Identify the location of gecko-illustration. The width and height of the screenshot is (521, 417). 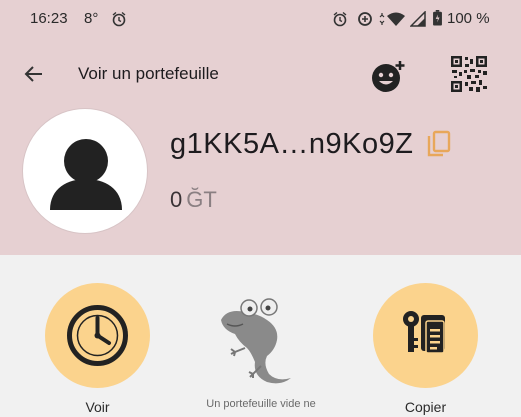
(256, 341).